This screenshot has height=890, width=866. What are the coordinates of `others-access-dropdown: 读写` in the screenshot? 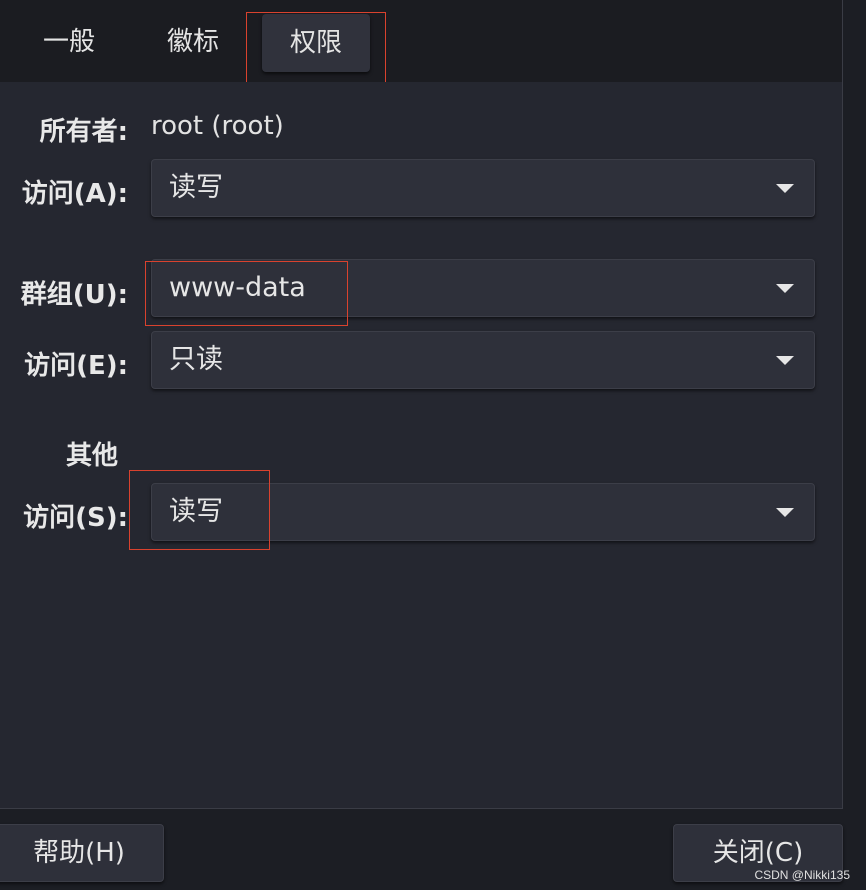 It's located at (483, 512).